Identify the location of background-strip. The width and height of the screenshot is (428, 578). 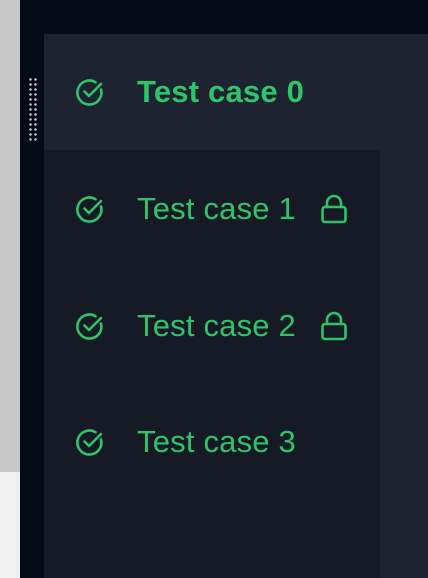
(10, 289).